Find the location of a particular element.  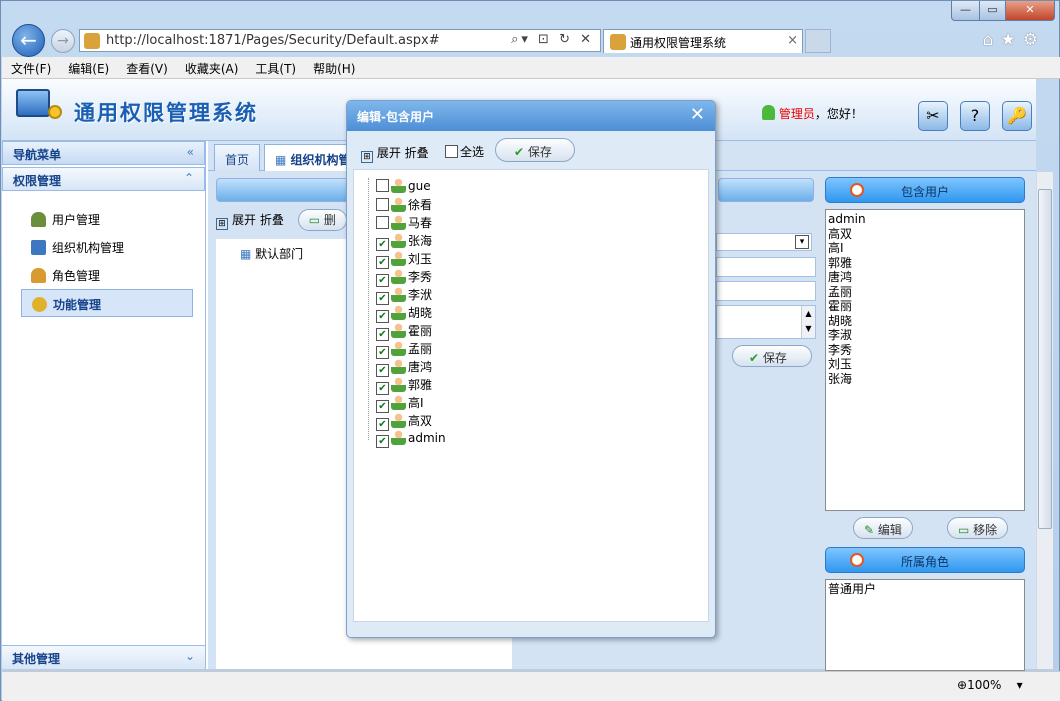

list-item: 高双 is located at coordinates (925, 234).